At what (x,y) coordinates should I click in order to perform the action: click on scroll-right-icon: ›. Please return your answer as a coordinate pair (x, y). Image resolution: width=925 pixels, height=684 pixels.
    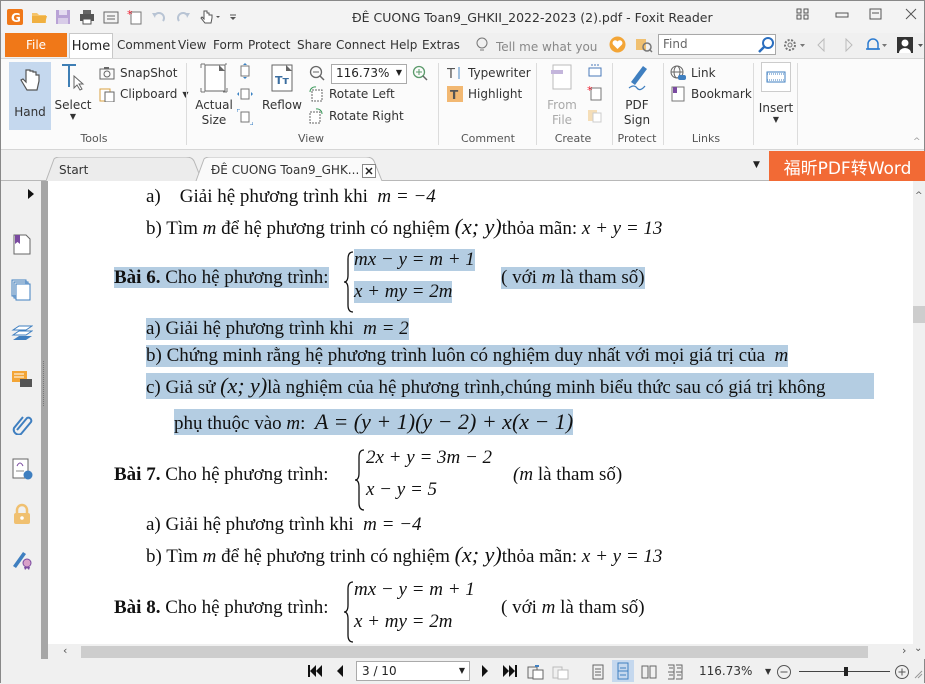
    Looking at the image, I should click on (904, 650).